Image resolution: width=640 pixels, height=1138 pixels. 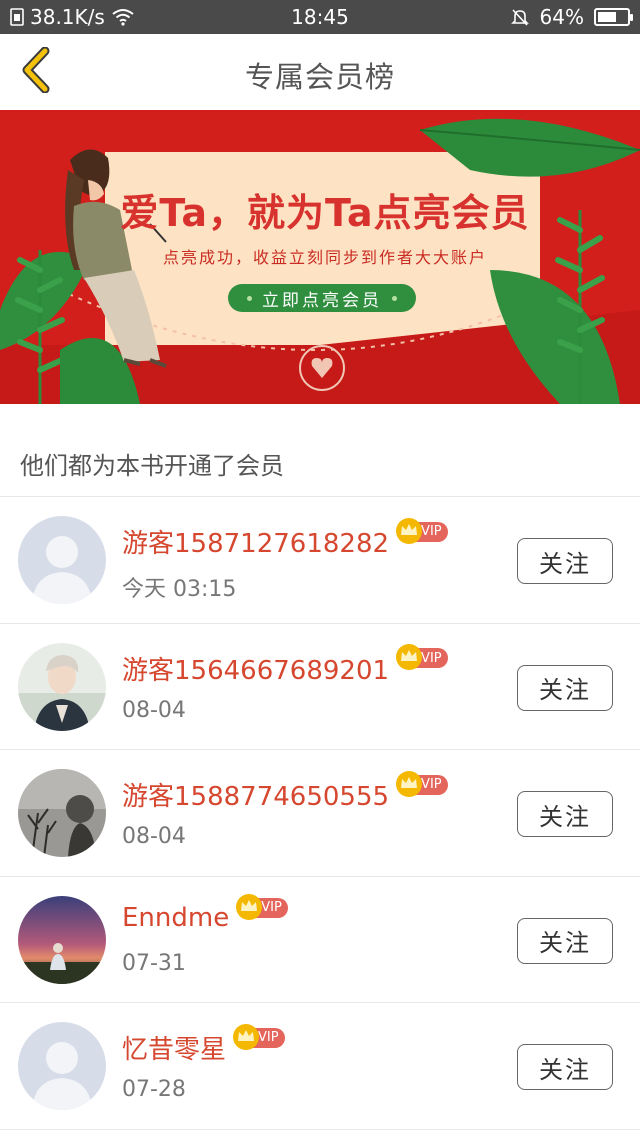 What do you see at coordinates (325, 213) in the screenshot?
I see `banner-title: 爱Ta，就为Ta点亮会员` at bounding box center [325, 213].